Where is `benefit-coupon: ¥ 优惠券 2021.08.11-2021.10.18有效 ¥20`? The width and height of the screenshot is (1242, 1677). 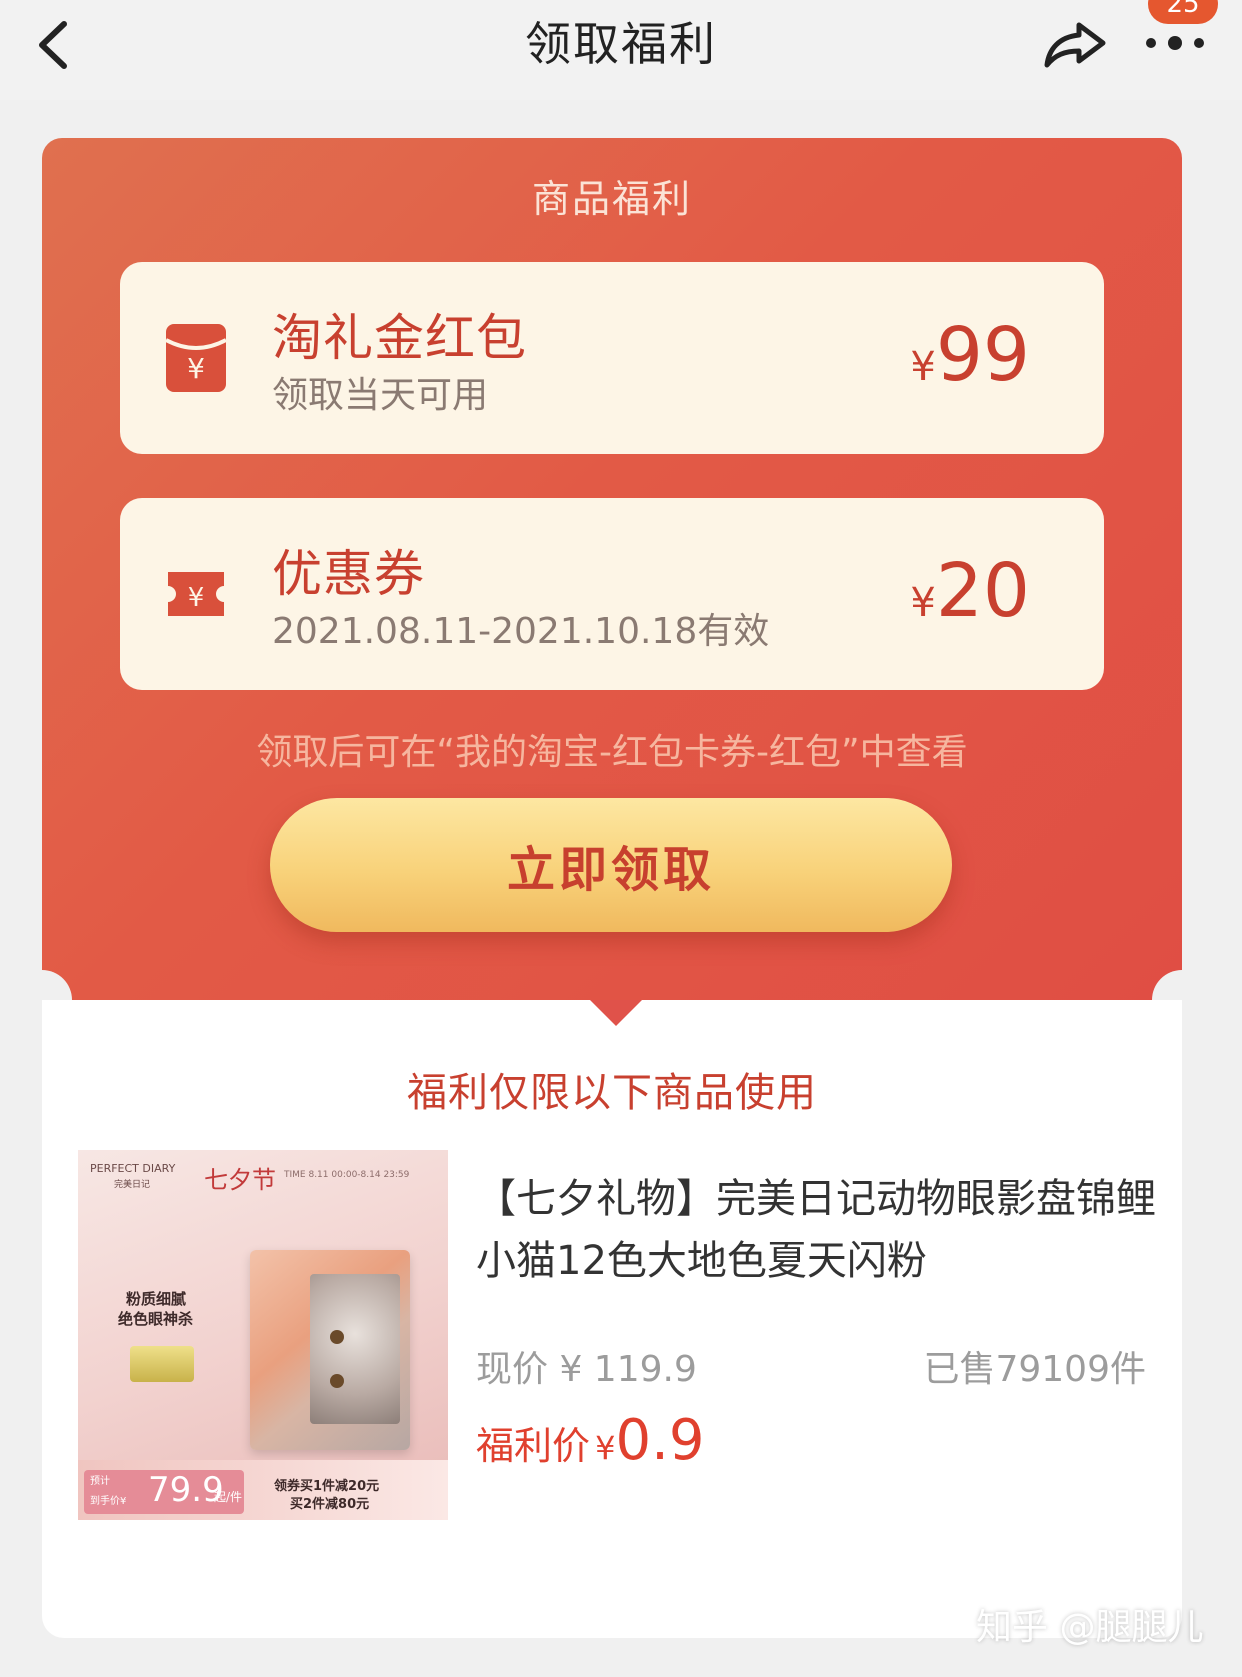
benefit-coupon: ¥ 优惠券 2021.08.11-2021.10.18有效 ¥20 is located at coordinates (612, 594).